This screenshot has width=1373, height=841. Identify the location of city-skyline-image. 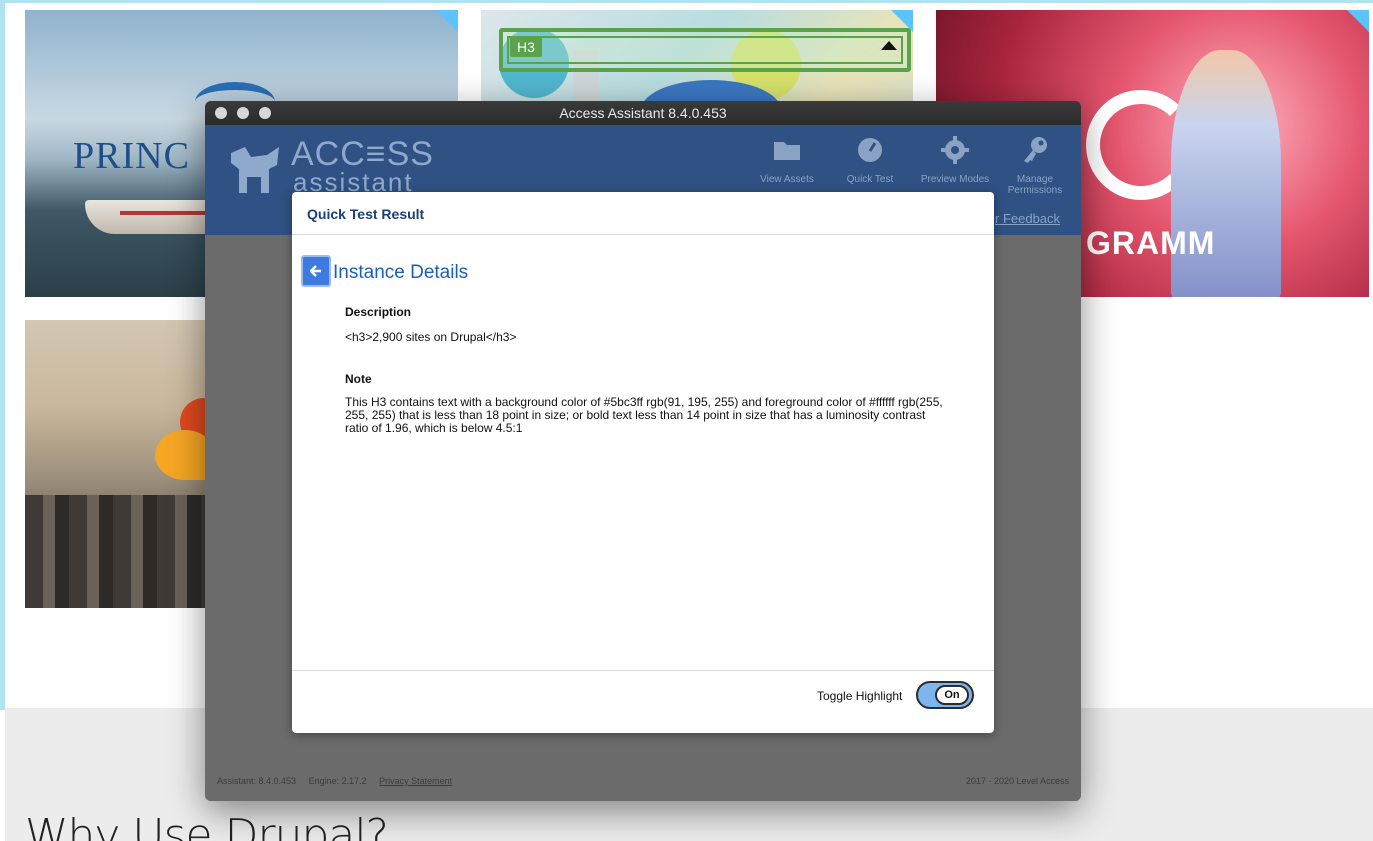
(115, 551).